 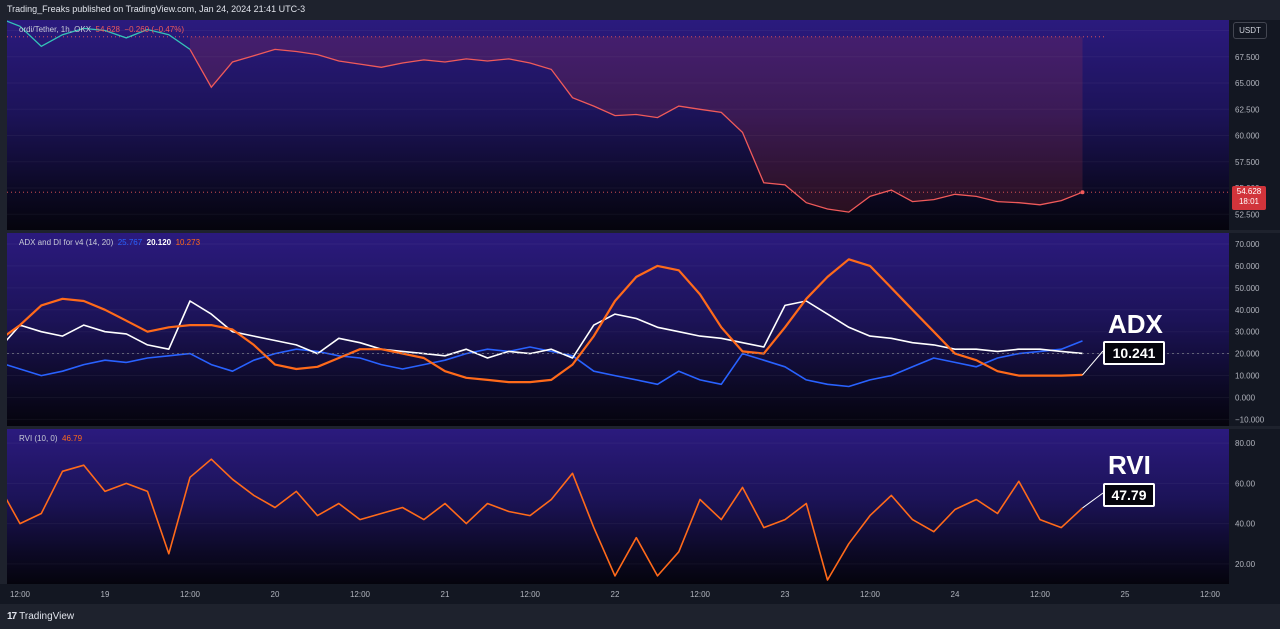 I want to click on rvi-callout-line, so click(x=1093, y=500).